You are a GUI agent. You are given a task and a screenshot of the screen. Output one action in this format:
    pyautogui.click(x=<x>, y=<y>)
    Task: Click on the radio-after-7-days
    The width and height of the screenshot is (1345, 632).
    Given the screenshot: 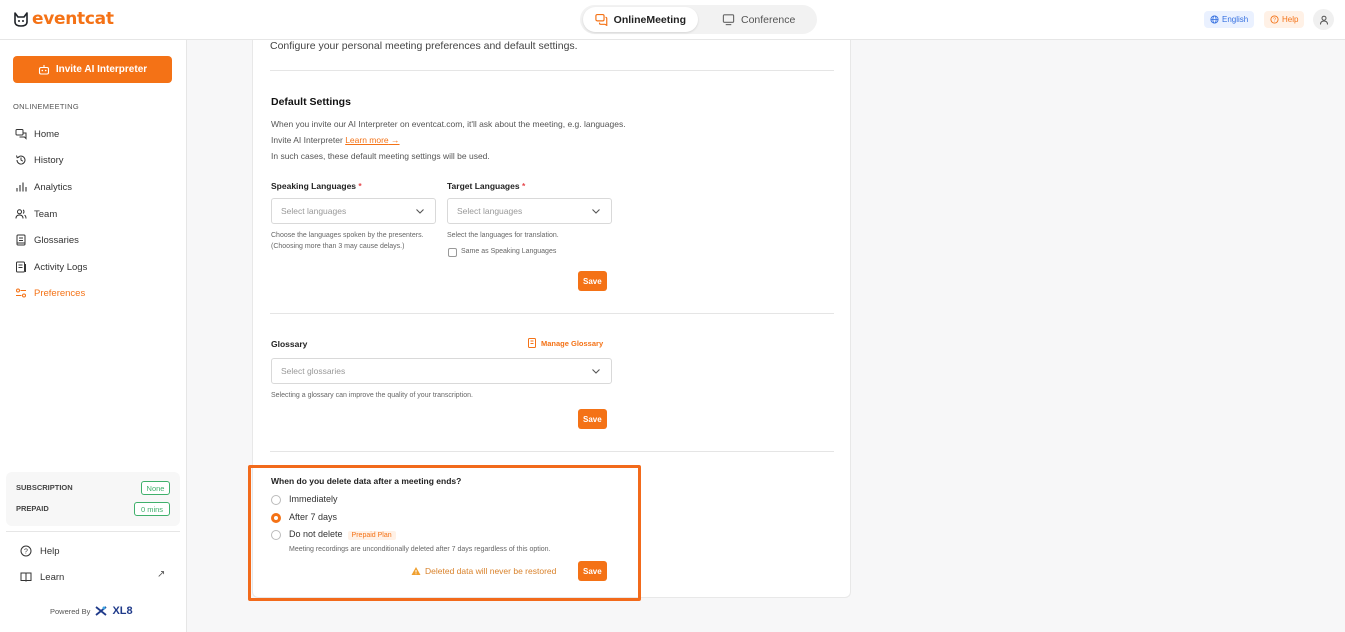 What is the action you would take?
    pyautogui.click(x=276, y=518)
    